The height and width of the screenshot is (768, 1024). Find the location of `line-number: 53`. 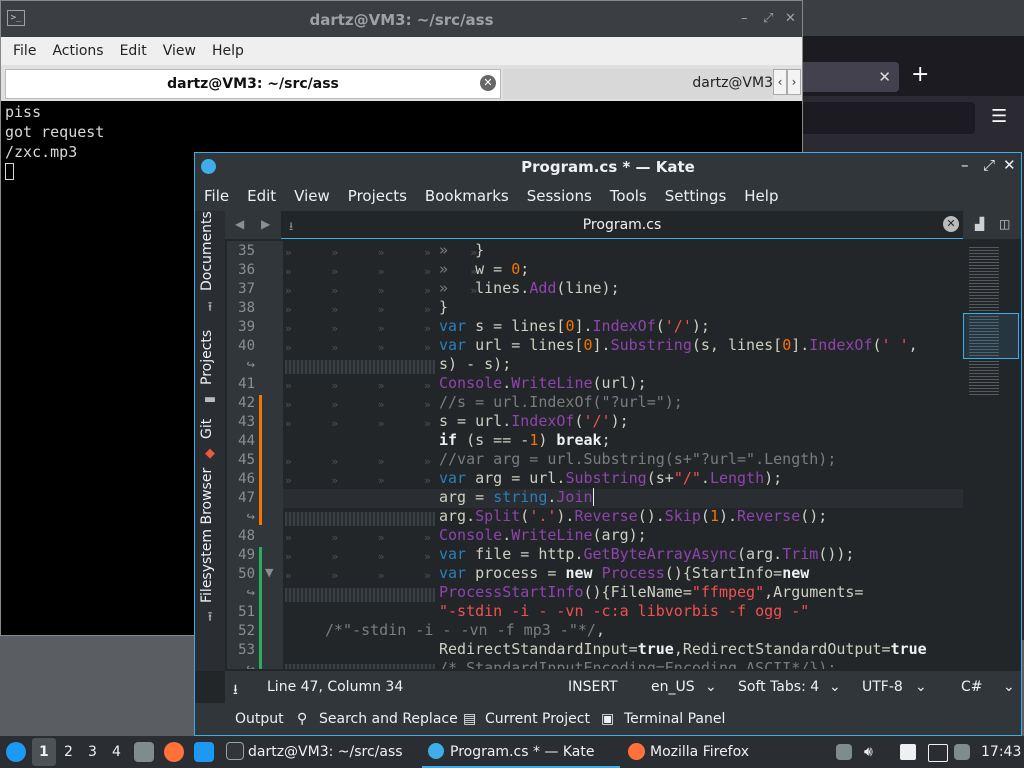

line-number: 53 is located at coordinates (246, 650).